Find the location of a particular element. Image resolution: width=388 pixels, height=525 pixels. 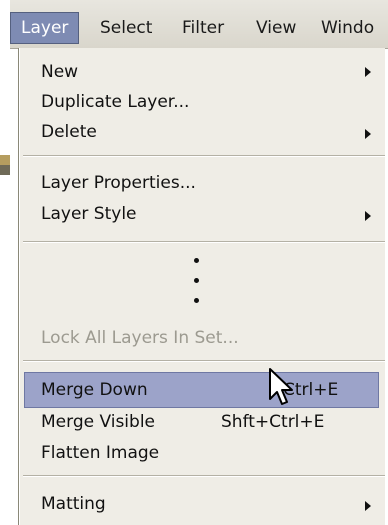

menu-view: View is located at coordinates (276, 28).